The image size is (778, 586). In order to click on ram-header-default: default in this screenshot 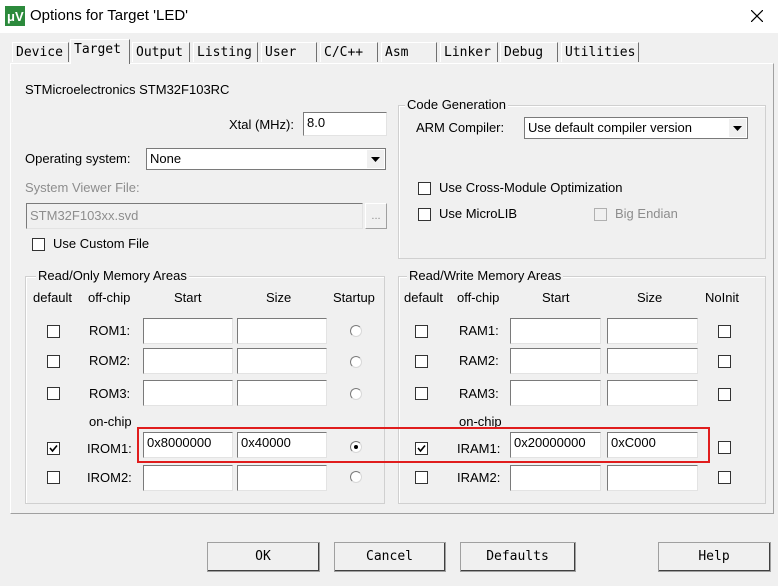, I will do `click(424, 297)`.